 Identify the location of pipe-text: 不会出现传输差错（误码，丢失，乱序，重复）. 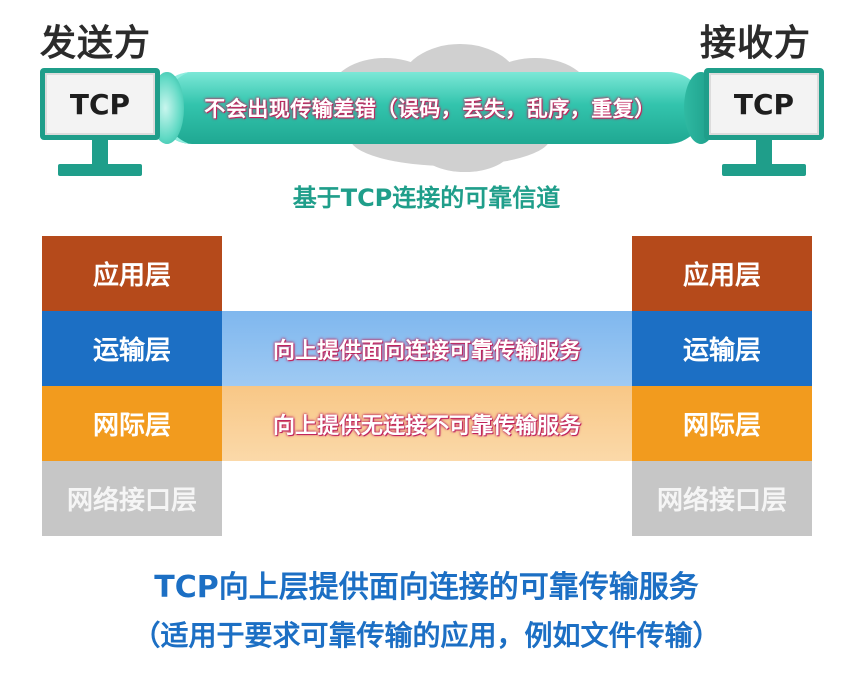
(430, 109).